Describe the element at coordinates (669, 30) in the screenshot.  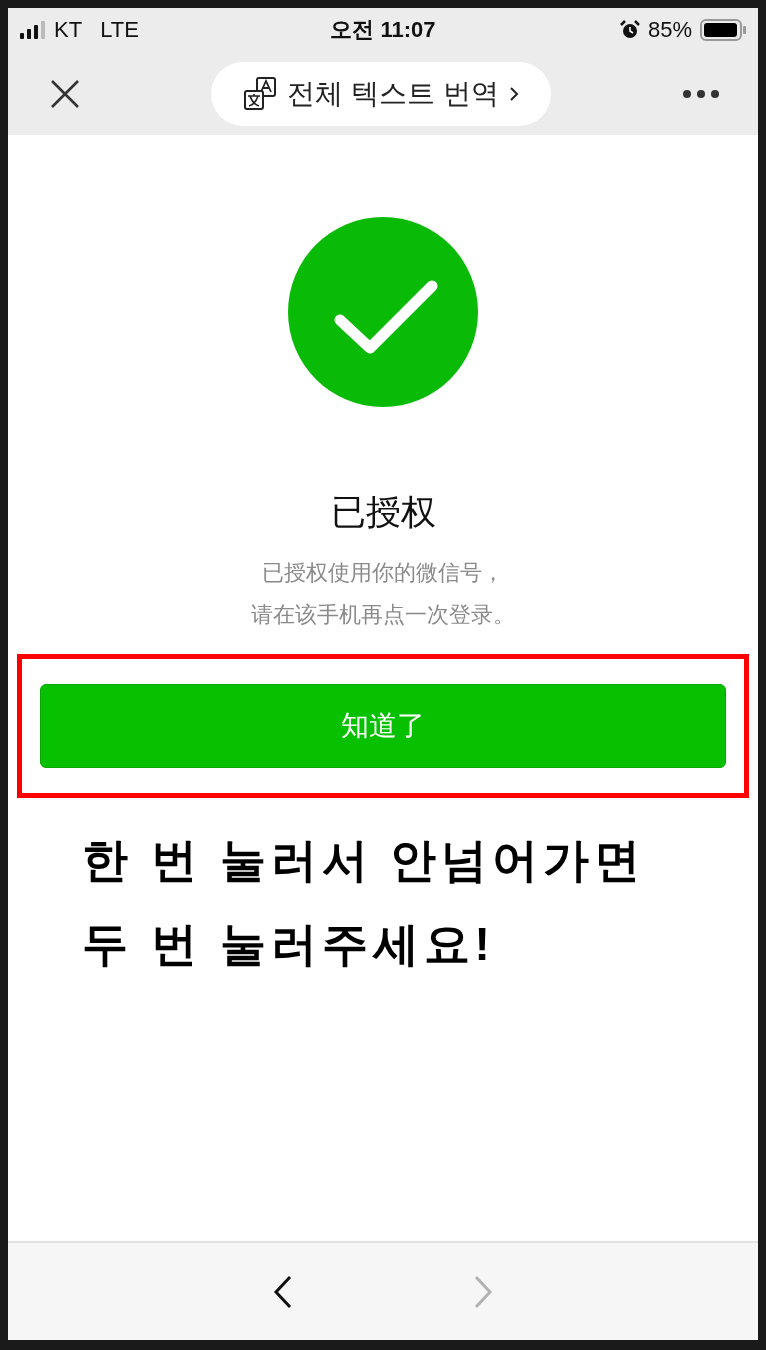
I see `battery-percent: 85%` at that location.